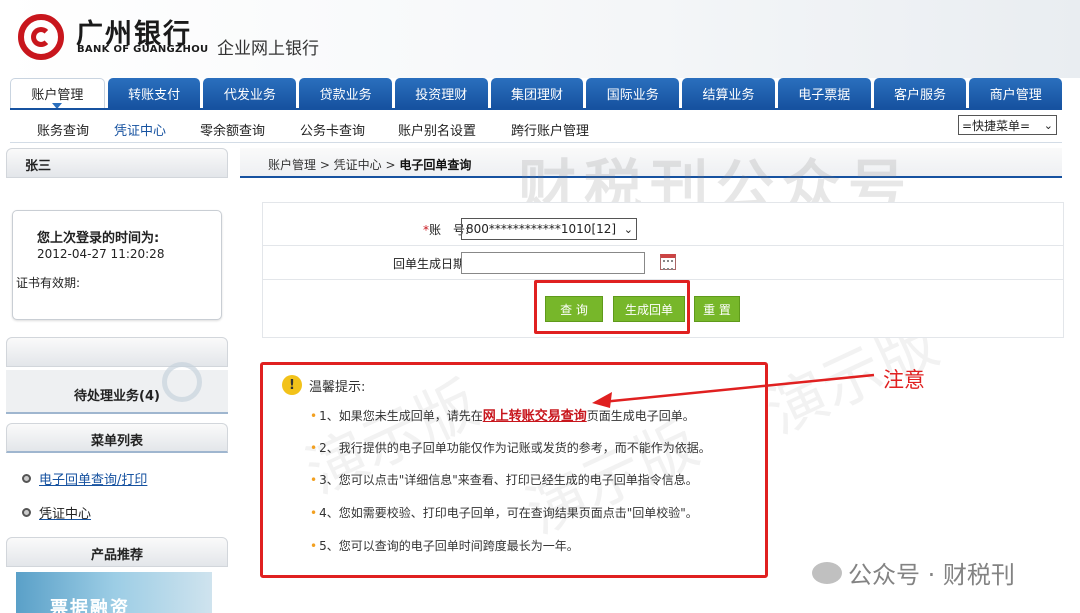  I want to click on date-label: 回单生成日期:, so click(430, 264).